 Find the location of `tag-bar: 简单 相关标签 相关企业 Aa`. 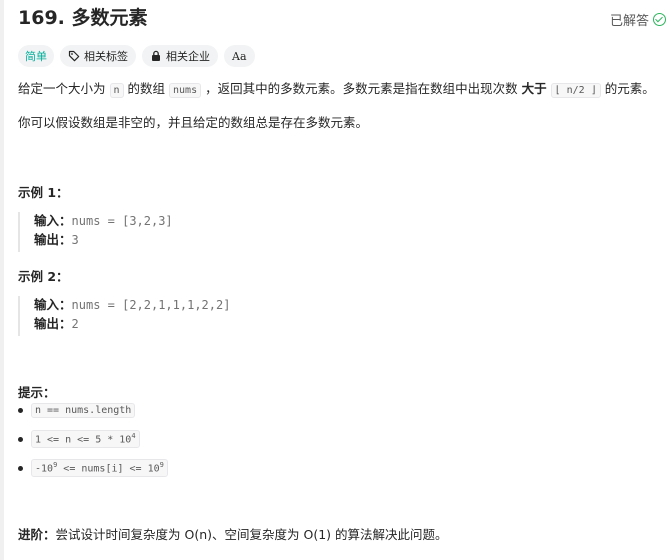

tag-bar: 简单 相关标签 相关企业 Aa is located at coordinates (136, 56).